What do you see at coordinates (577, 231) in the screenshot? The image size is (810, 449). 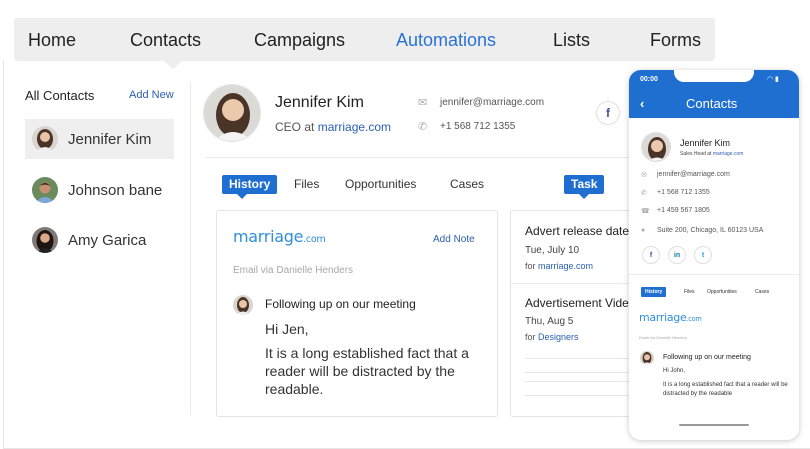 I see `task-title: Advert release date` at bounding box center [577, 231].